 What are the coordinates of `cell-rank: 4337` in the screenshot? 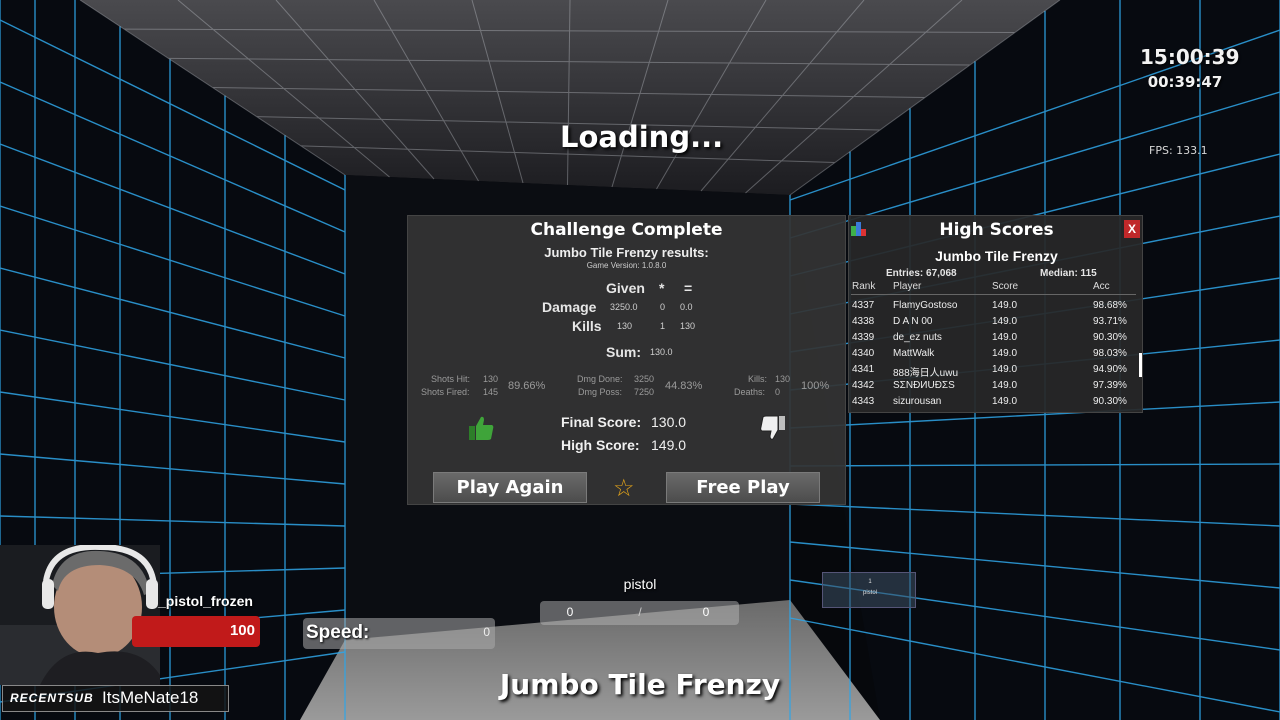 It's located at (863, 305).